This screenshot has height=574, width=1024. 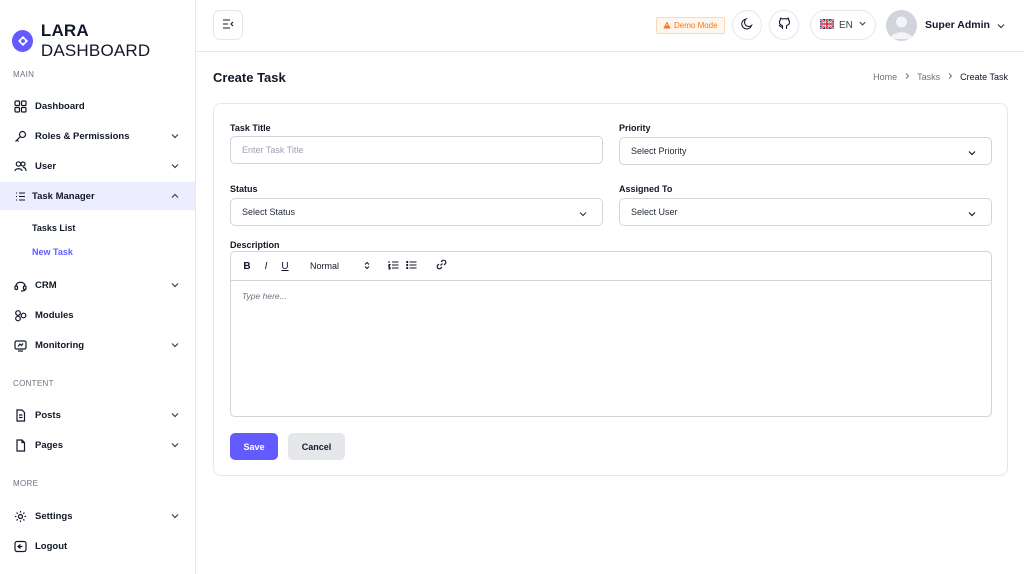 What do you see at coordinates (325, 266) in the screenshot?
I see `text-size-value: Normal` at bounding box center [325, 266].